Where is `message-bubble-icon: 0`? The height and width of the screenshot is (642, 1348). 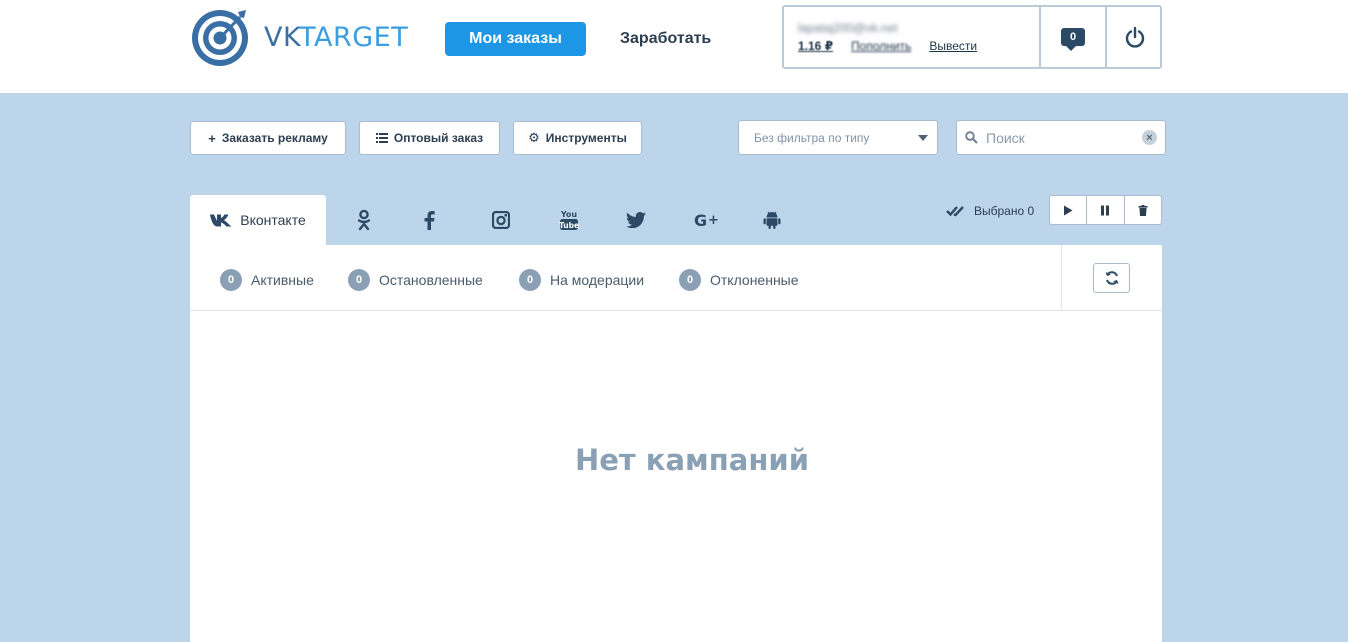 message-bubble-icon: 0 is located at coordinates (1073, 39).